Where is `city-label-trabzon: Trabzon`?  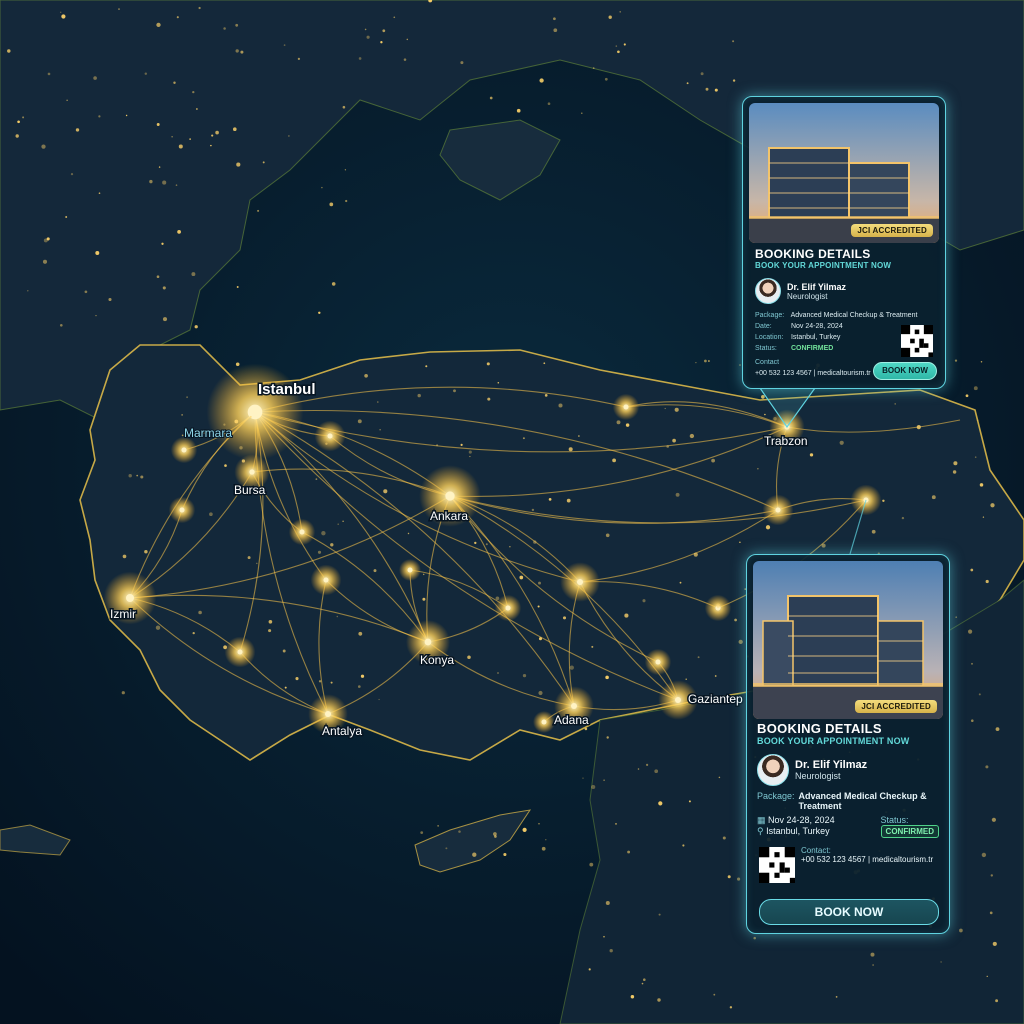
city-label-trabzon: Trabzon is located at coordinates (786, 441).